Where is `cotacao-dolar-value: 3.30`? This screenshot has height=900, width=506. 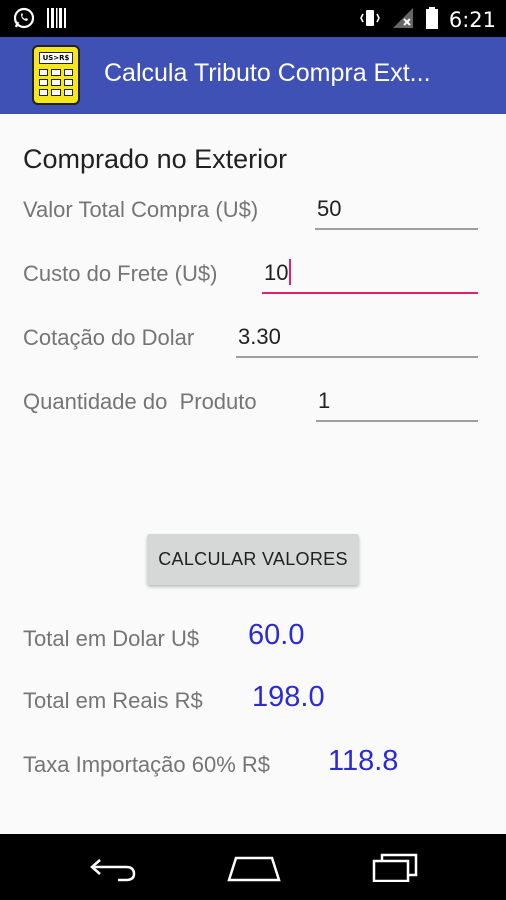 cotacao-dolar-value: 3.30 is located at coordinates (259, 336).